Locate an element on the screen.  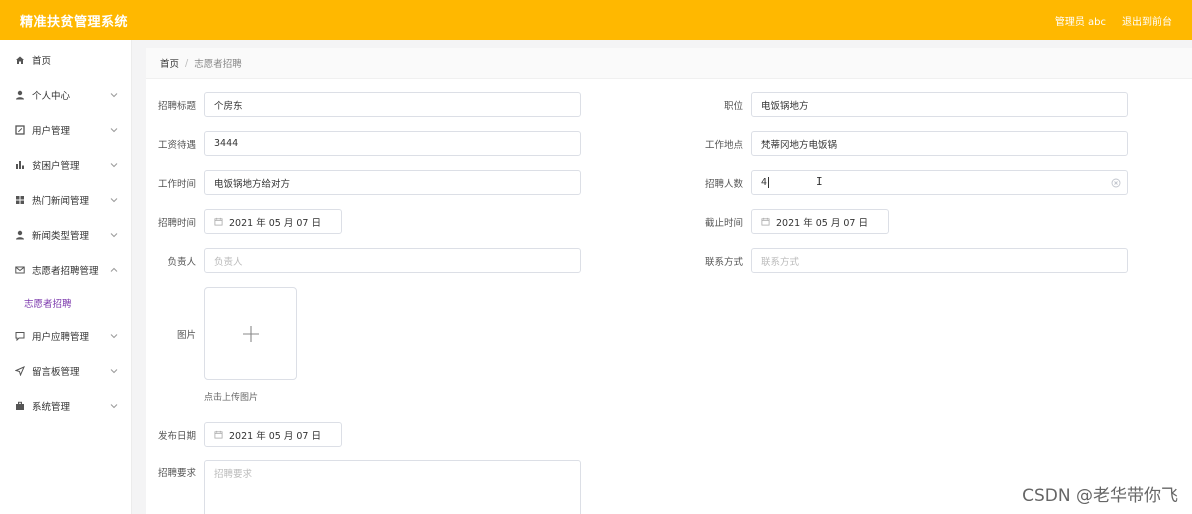
manager-input: 负责人 is located at coordinates (392, 260).